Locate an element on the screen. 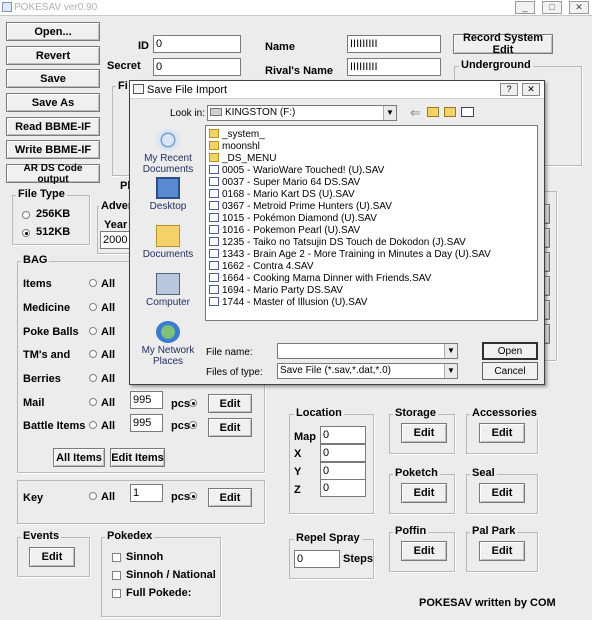 Image resolution: width=592 pixels, height=620 pixels. y-field: 0 is located at coordinates (343, 471).